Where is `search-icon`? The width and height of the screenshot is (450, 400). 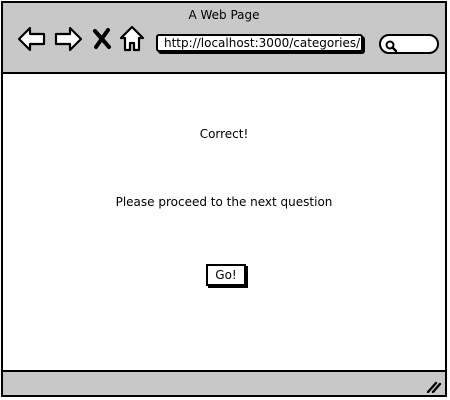
search-icon is located at coordinates (391, 45).